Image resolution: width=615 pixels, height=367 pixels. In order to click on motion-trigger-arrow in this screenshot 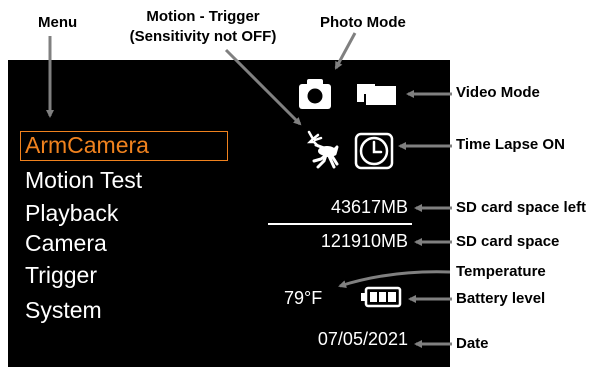, I will do `click(263, 87)`.